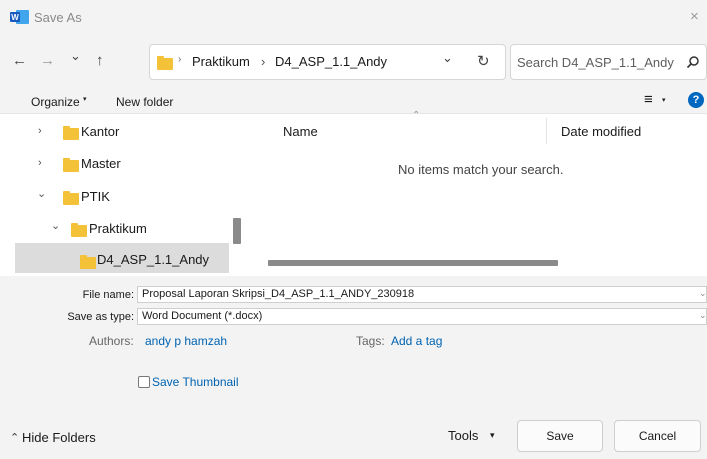 Image resolution: width=707 pixels, height=459 pixels. Describe the element at coordinates (483, 61) in the screenshot. I see `refresh-icon: ↻` at that location.